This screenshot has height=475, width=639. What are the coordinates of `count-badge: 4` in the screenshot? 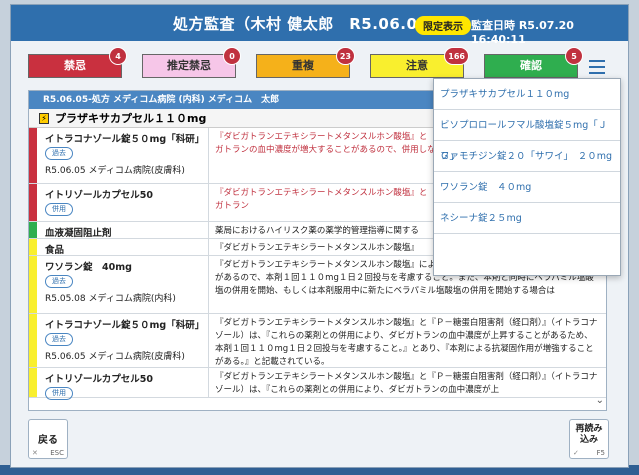 It's located at (118, 56).